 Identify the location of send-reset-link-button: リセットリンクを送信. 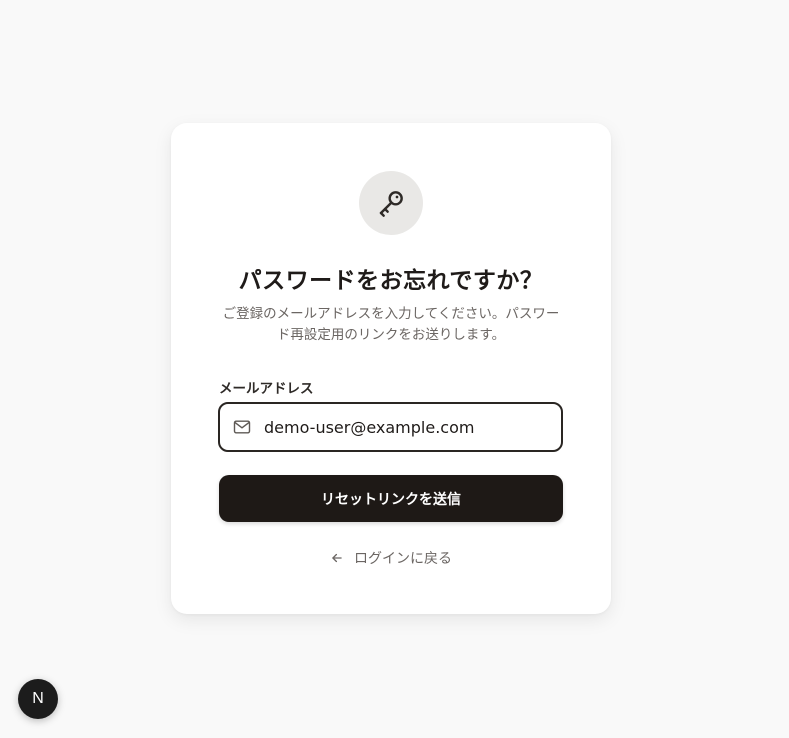
(391, 498).